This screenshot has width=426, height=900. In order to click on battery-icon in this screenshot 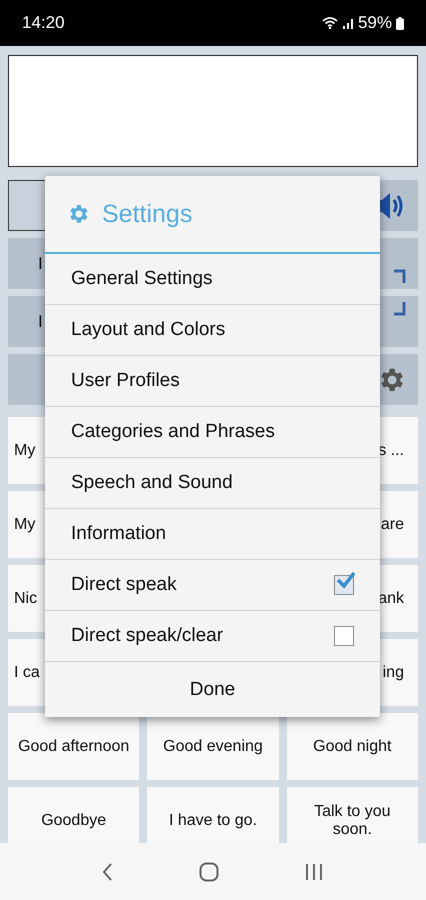, I will do `click(400, 23)`.